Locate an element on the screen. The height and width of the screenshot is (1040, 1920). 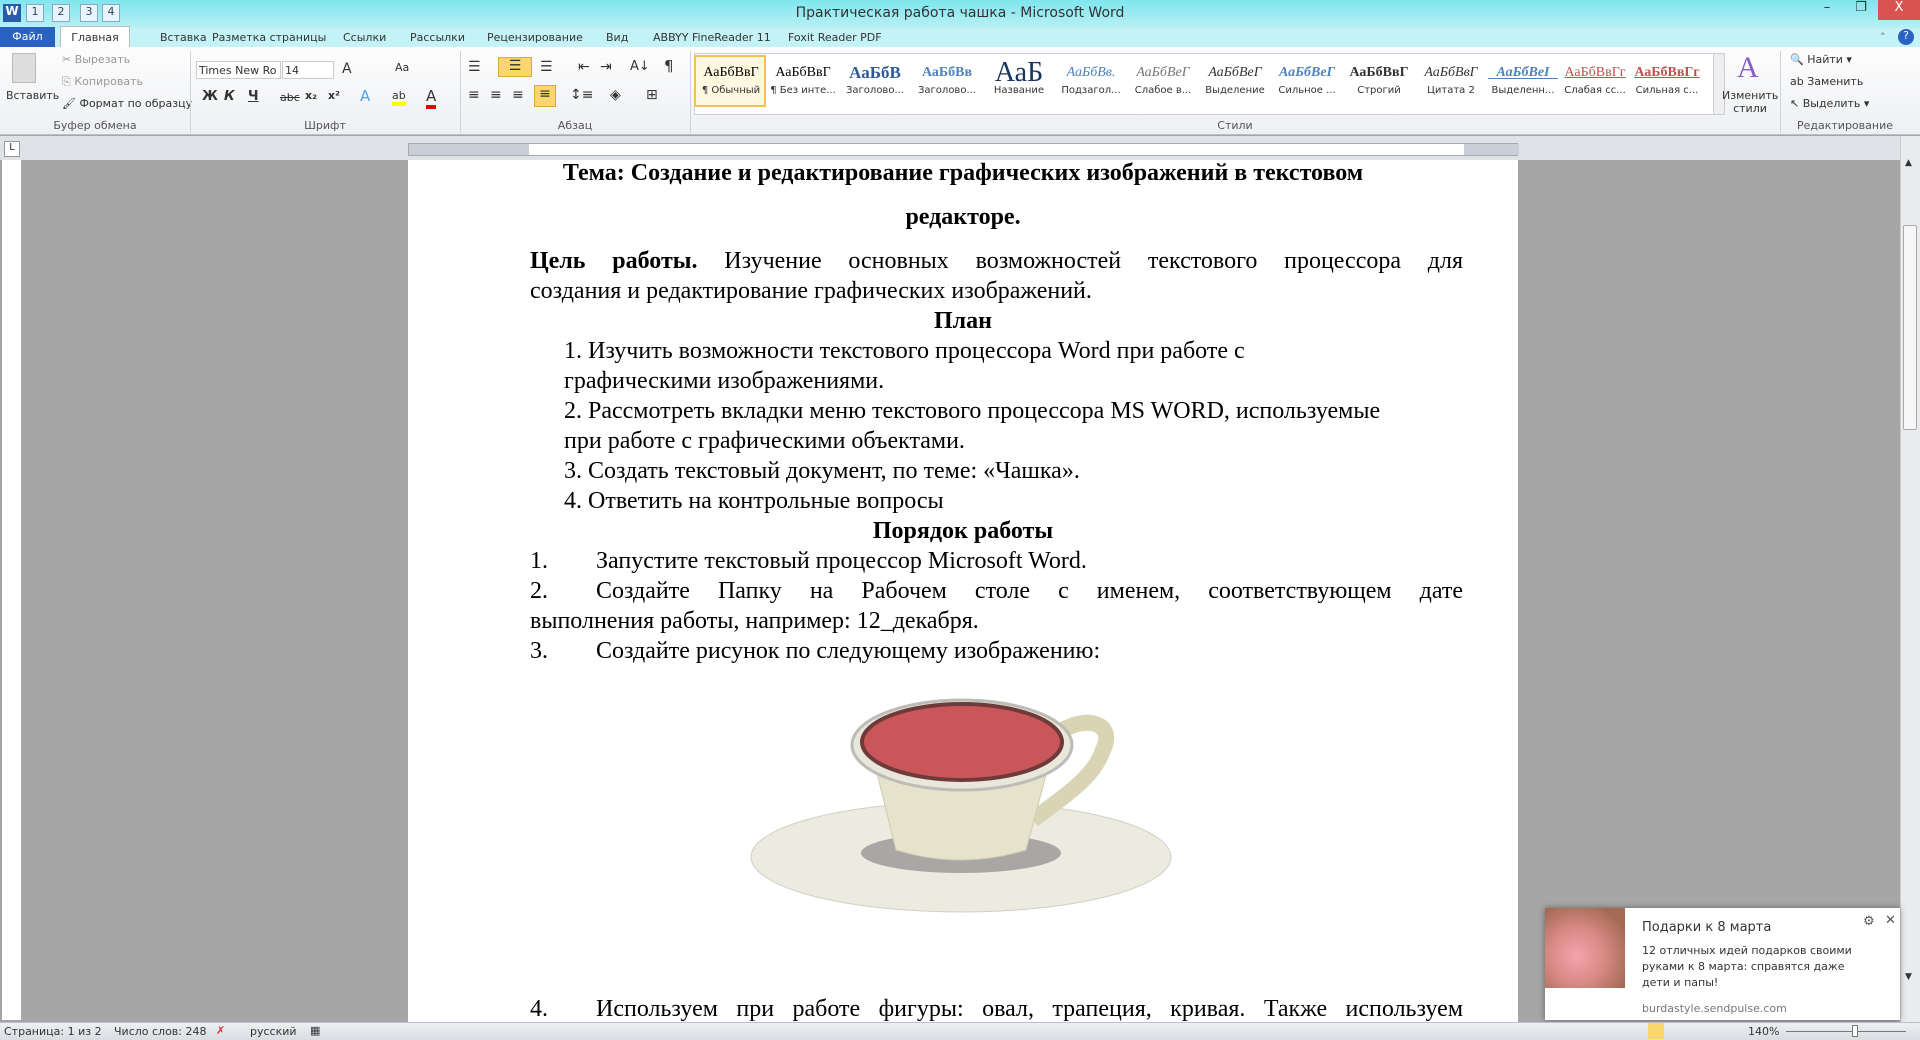
minimize-button: – is located at coordinates (1827, 10).